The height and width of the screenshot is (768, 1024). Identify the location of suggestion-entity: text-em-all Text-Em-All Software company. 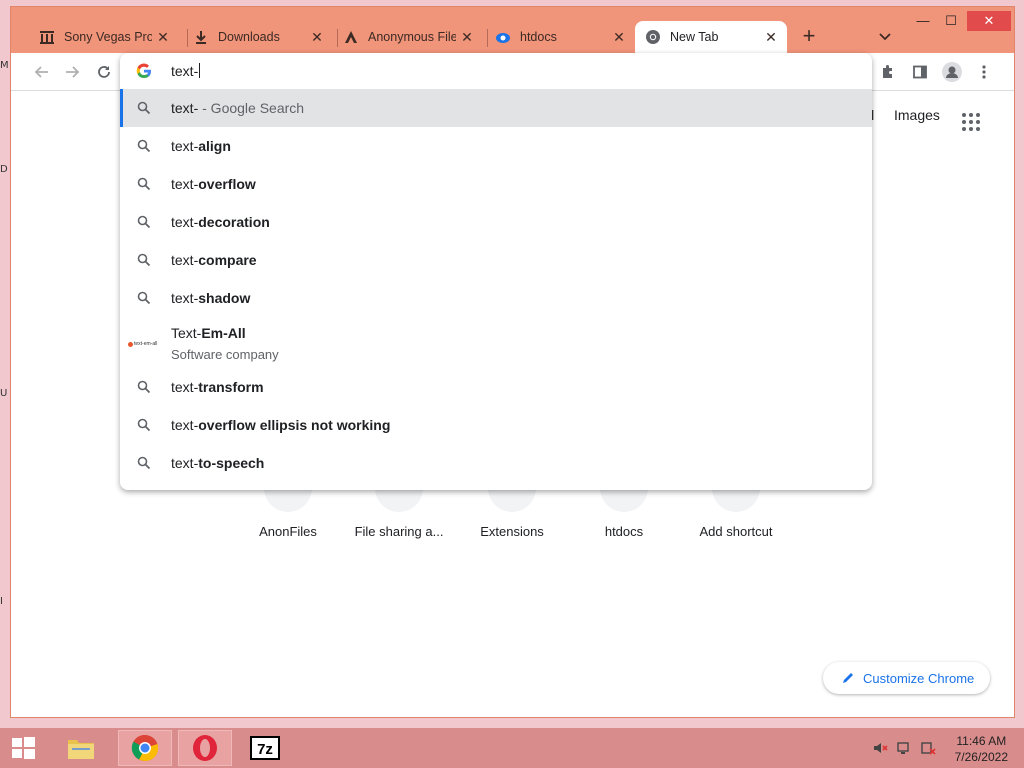
(496, 345).